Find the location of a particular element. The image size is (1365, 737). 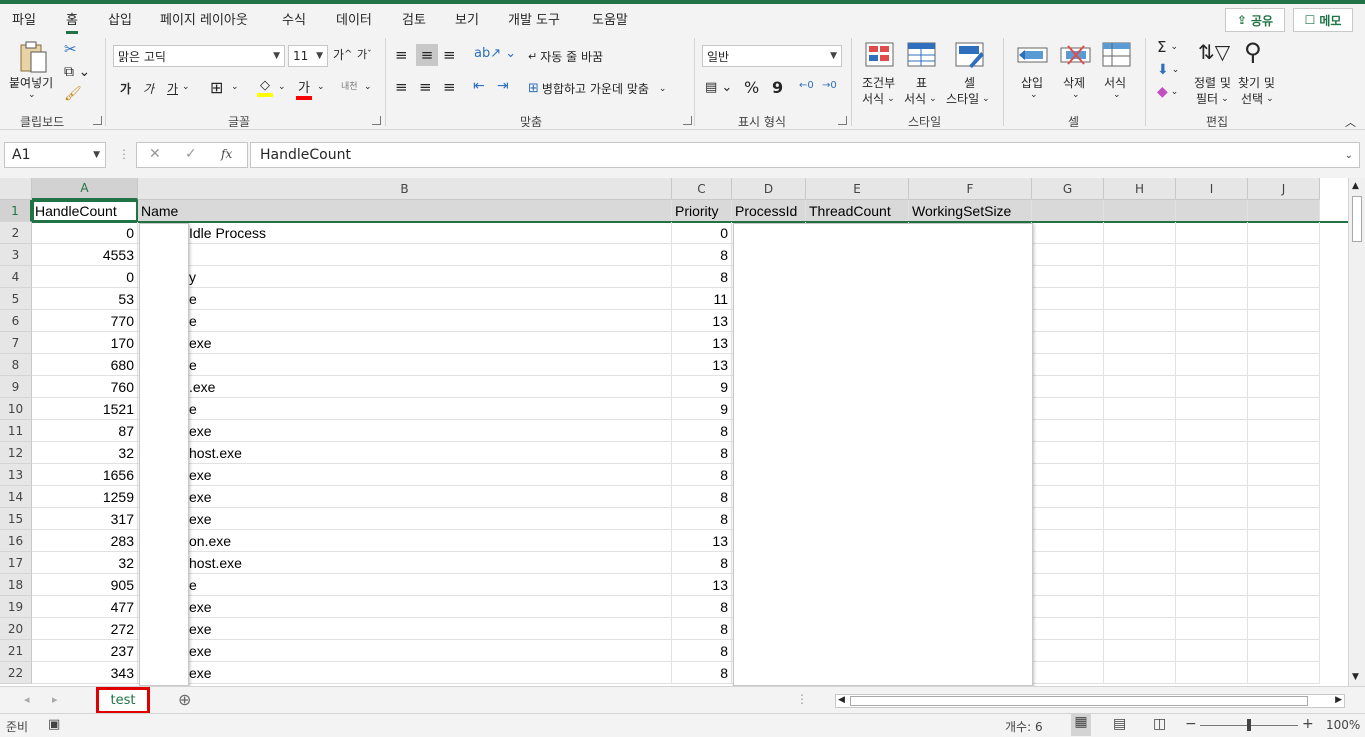

tab-review: 검토 is located at coordinates (414, 18).